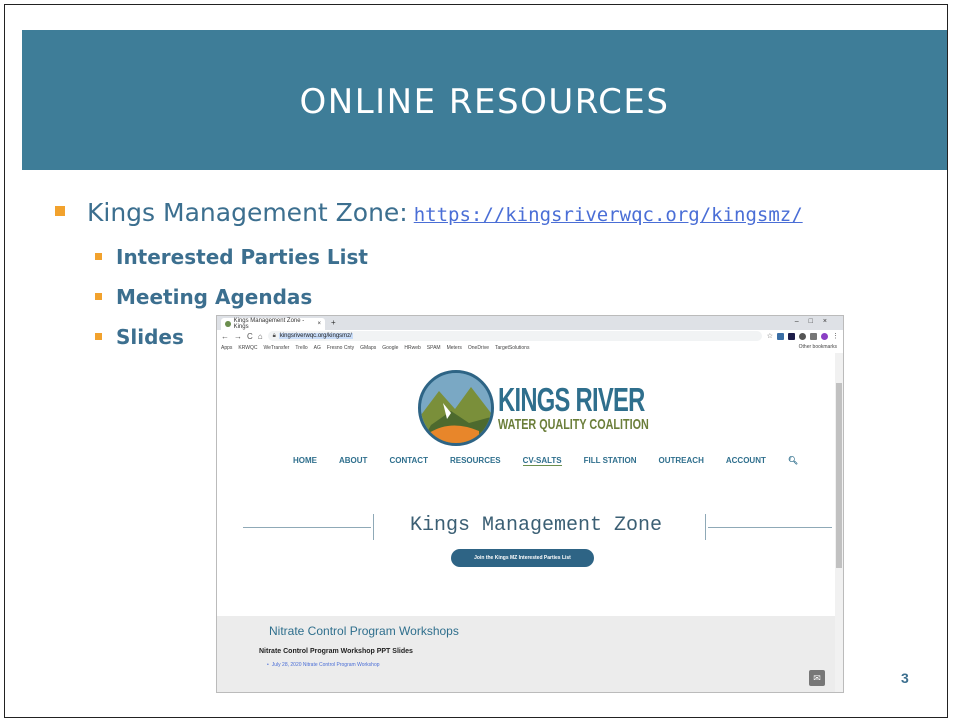 Image resolution: width=954 pixels, height=724 pixels. What do you see at coordinates (269, 324) in the screenshot?
I see `tab-title: Kings Management Zone - Kings` at bounding box center [269, 324].